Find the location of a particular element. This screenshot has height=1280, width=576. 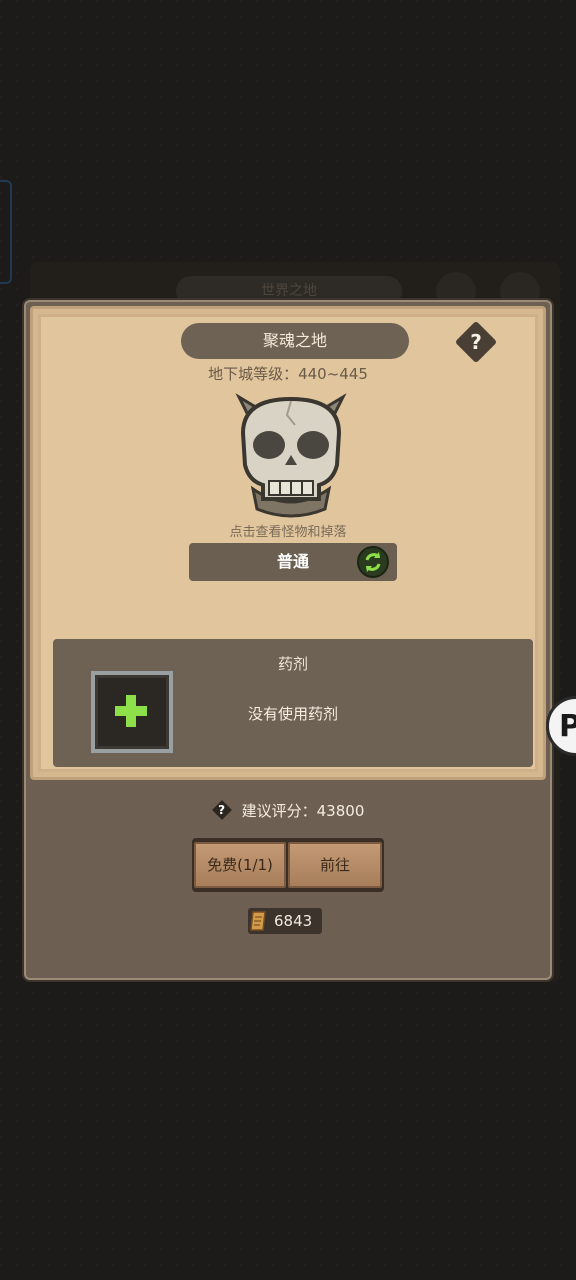

currency-display: 6843 is located at coordinates (285, 921).